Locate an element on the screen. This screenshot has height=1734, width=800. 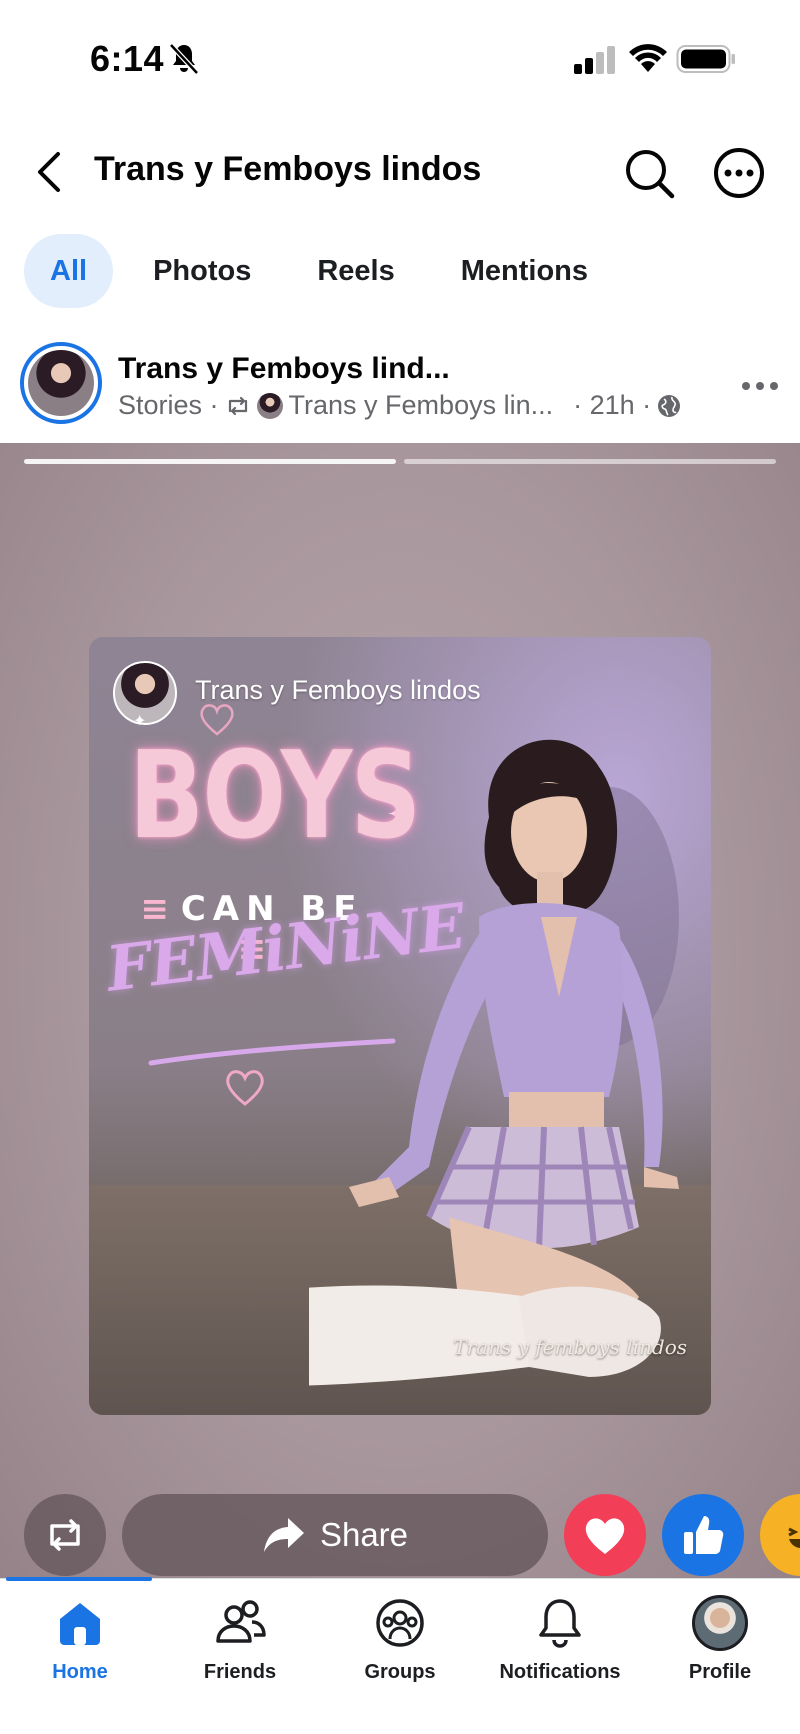
shared-from-avatar is located at coordinates (269, 405).